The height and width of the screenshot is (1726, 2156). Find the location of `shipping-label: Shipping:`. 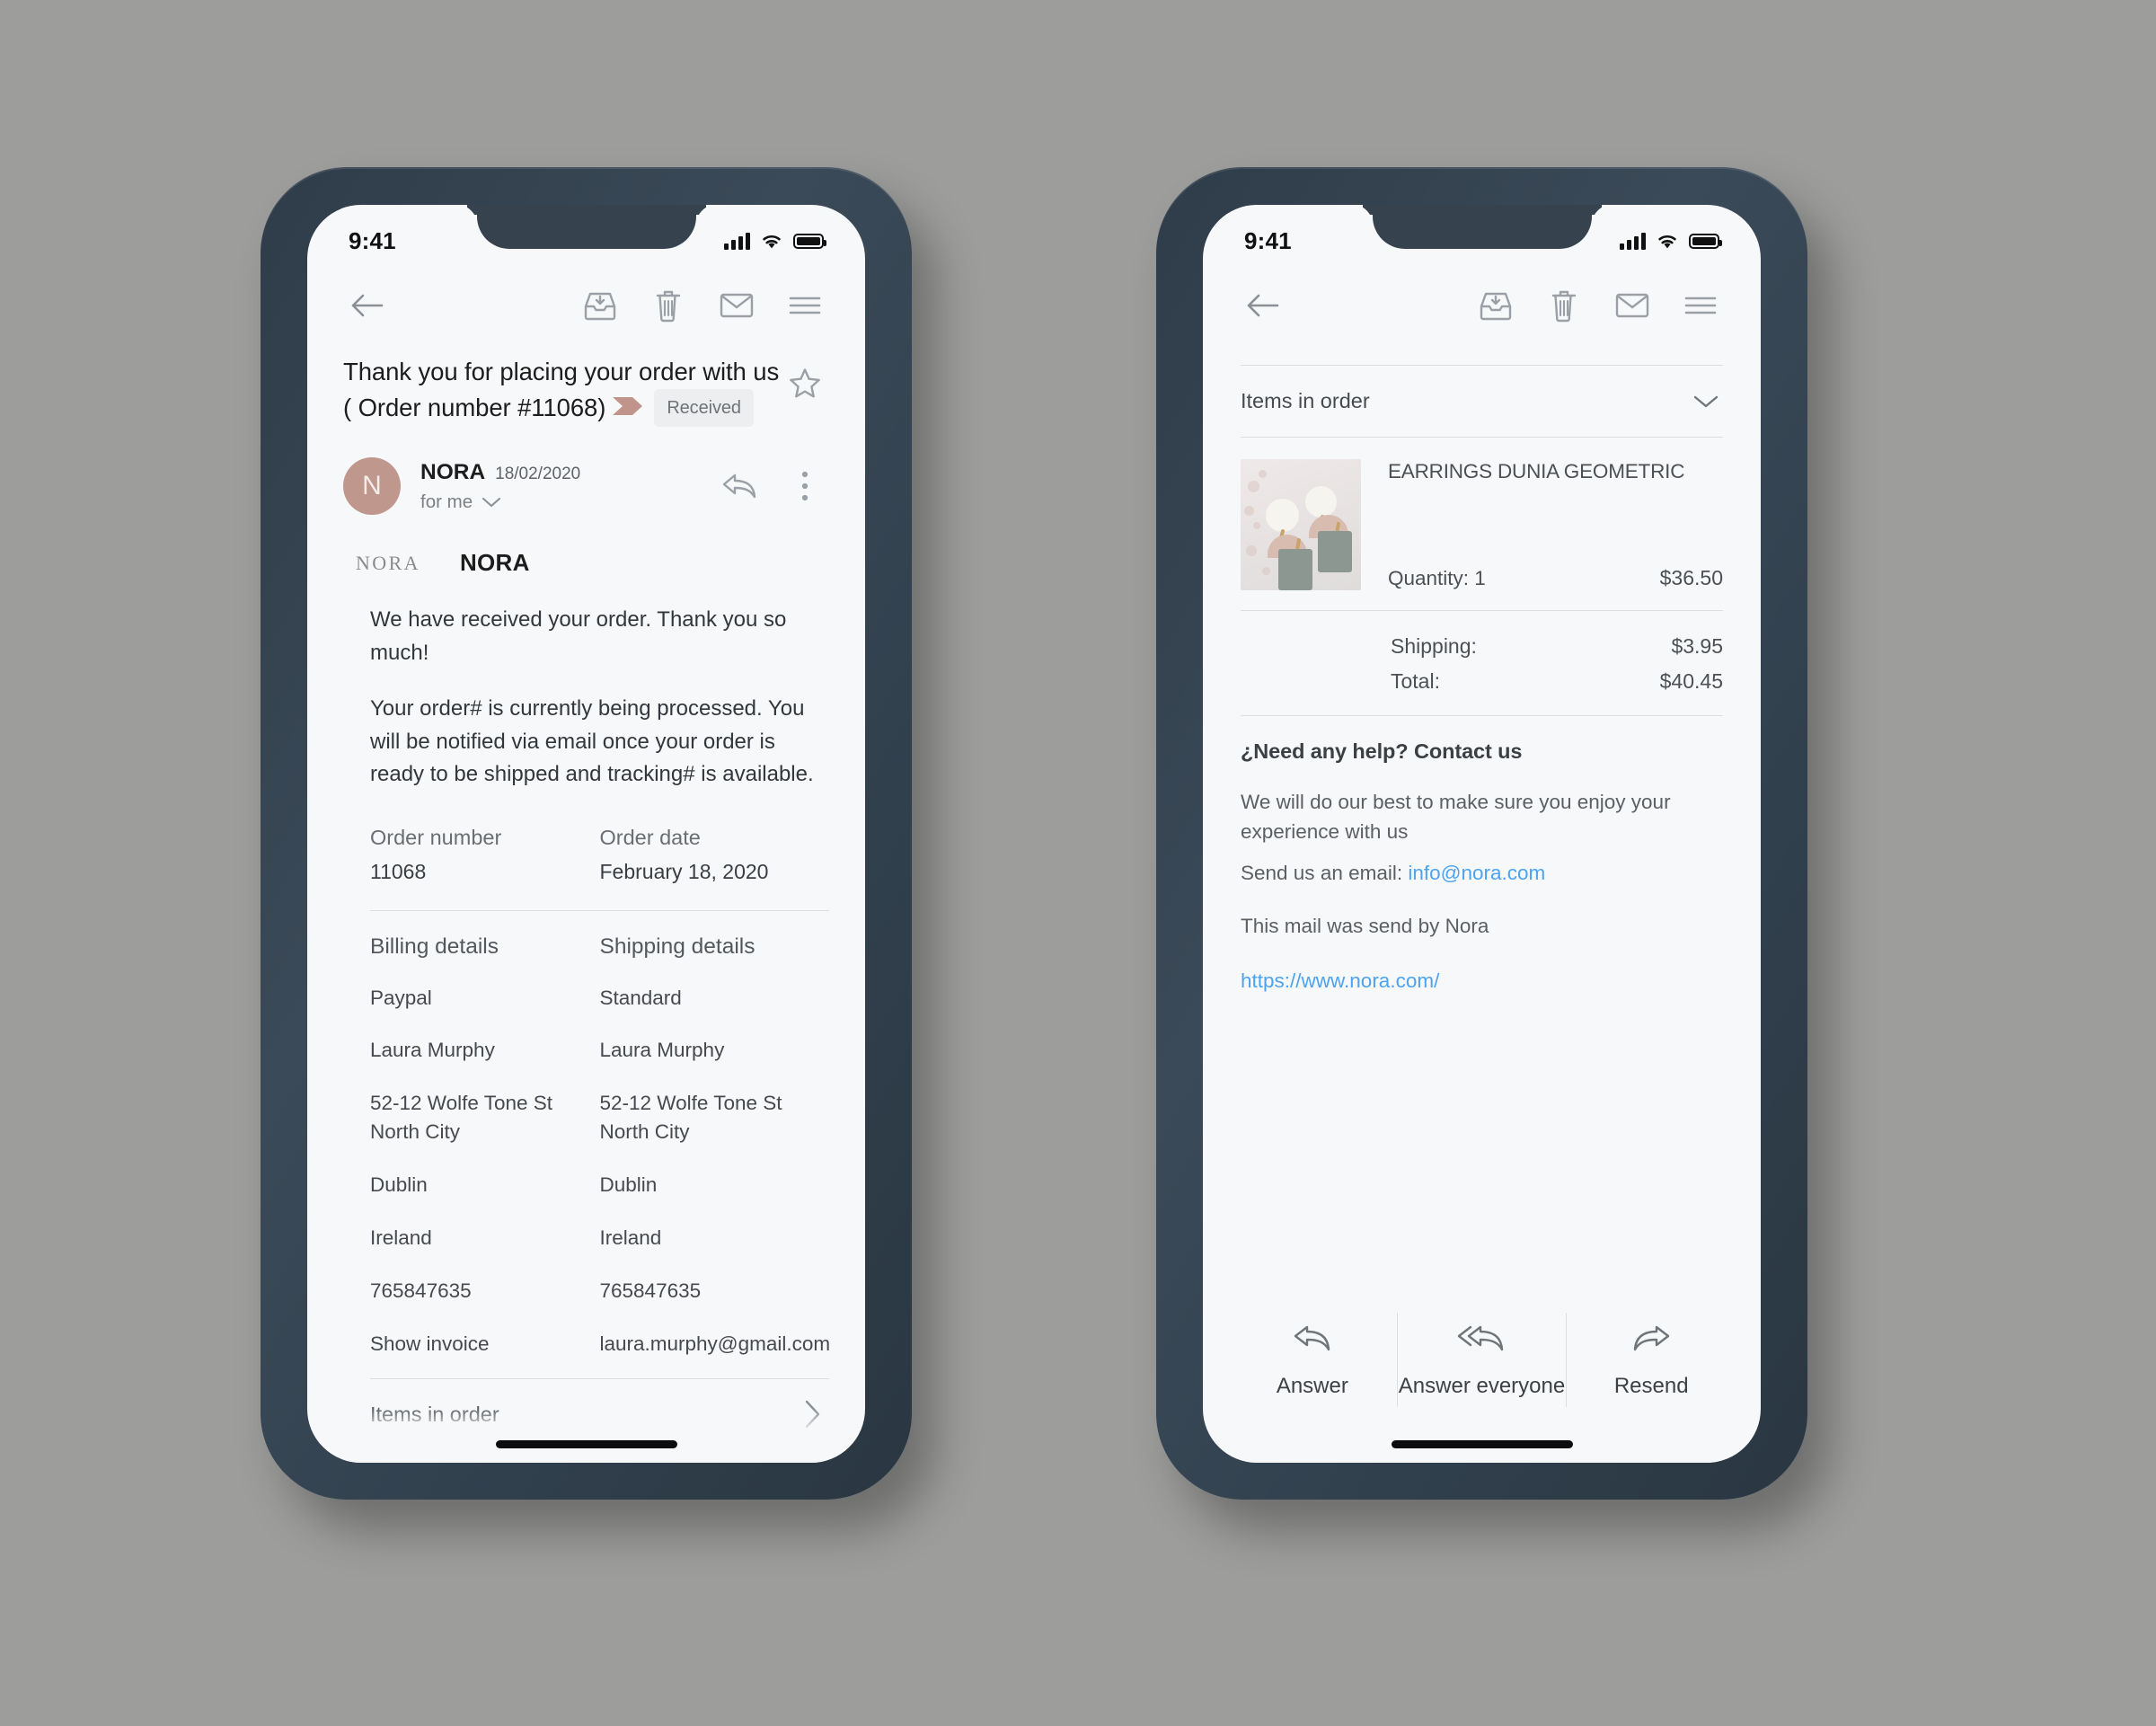

shipping-label: Shipping: is located at coordinates (1434, 646).